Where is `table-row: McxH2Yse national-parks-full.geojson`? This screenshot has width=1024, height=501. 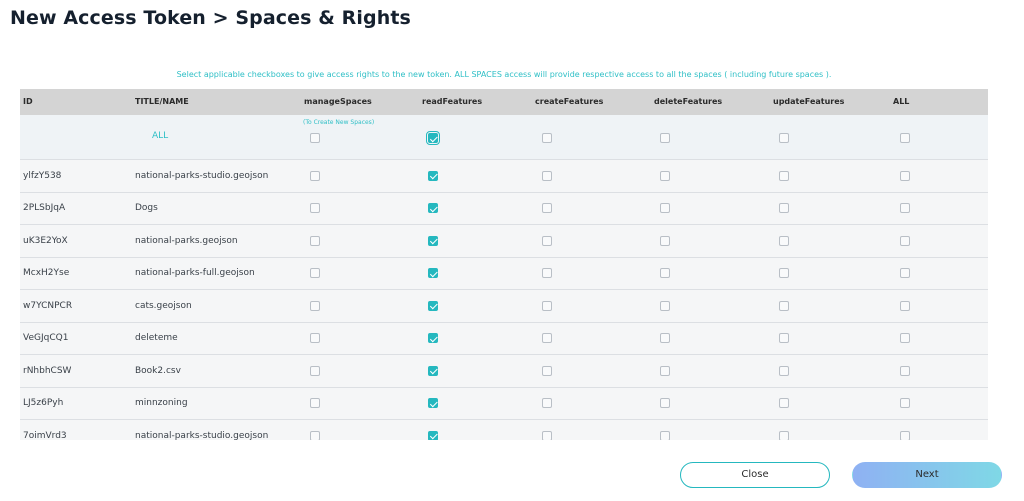 table-row: McxH2Yse national-parks-full.geojson is located at coordinates (504, 273).